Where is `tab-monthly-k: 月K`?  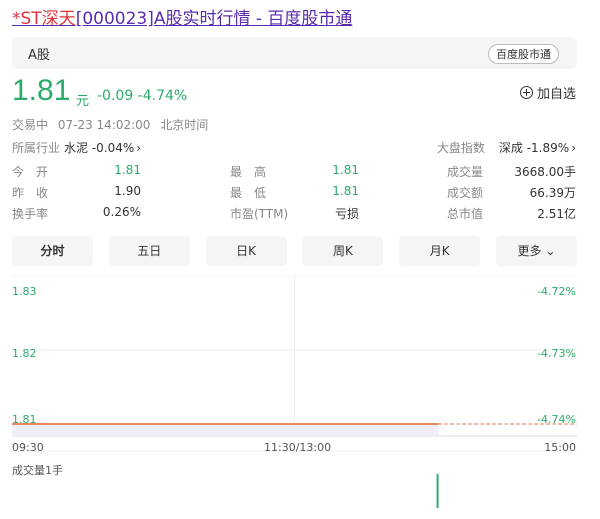
tab-monthly-k: 月K is located at coordinates (440, 251).